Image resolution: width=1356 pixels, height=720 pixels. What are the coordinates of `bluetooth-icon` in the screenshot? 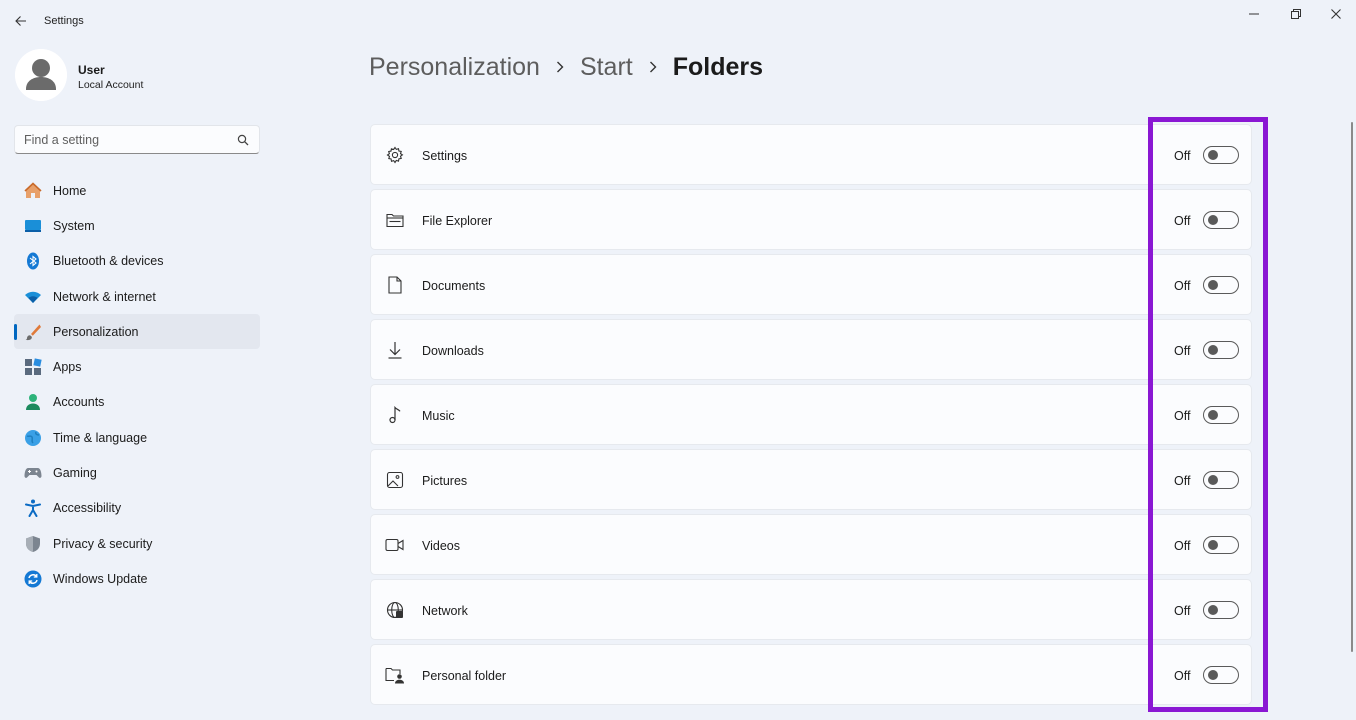 It's located at (33, 261).